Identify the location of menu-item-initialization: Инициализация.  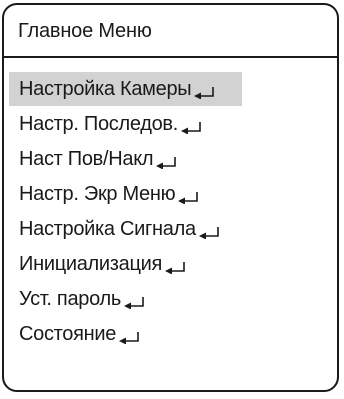
(169, 264).